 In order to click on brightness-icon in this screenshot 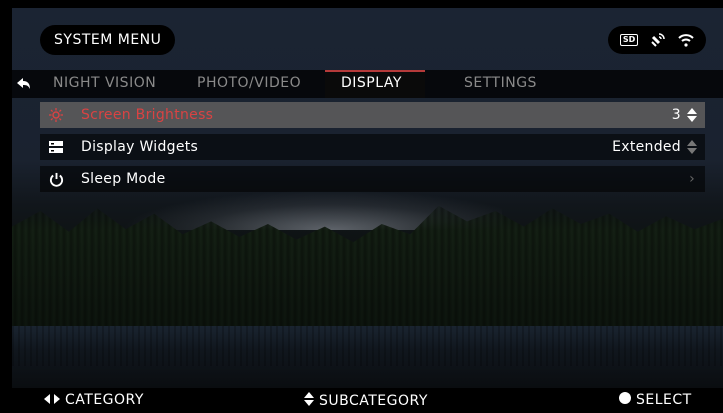, I will do `click(56, 115)`.